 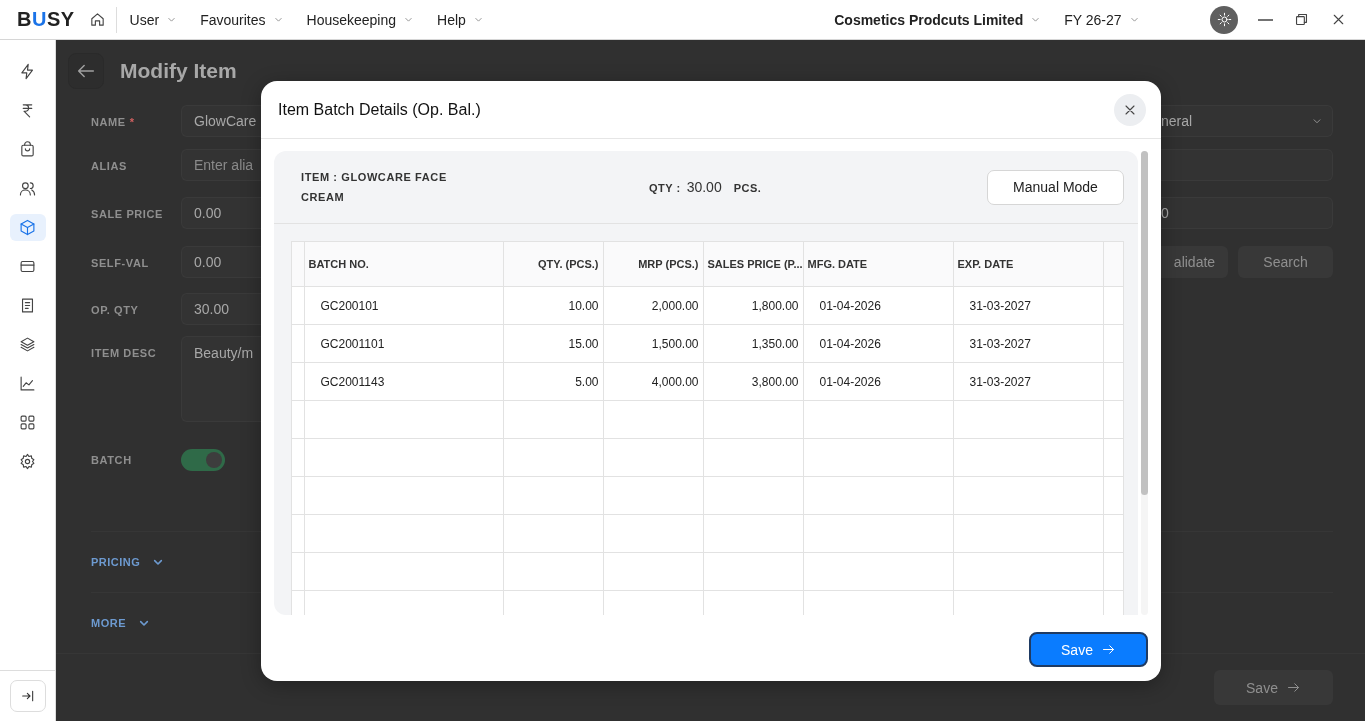 I want to click on manual-mode-button: Manual Mode, so click(x=1055, y=187).